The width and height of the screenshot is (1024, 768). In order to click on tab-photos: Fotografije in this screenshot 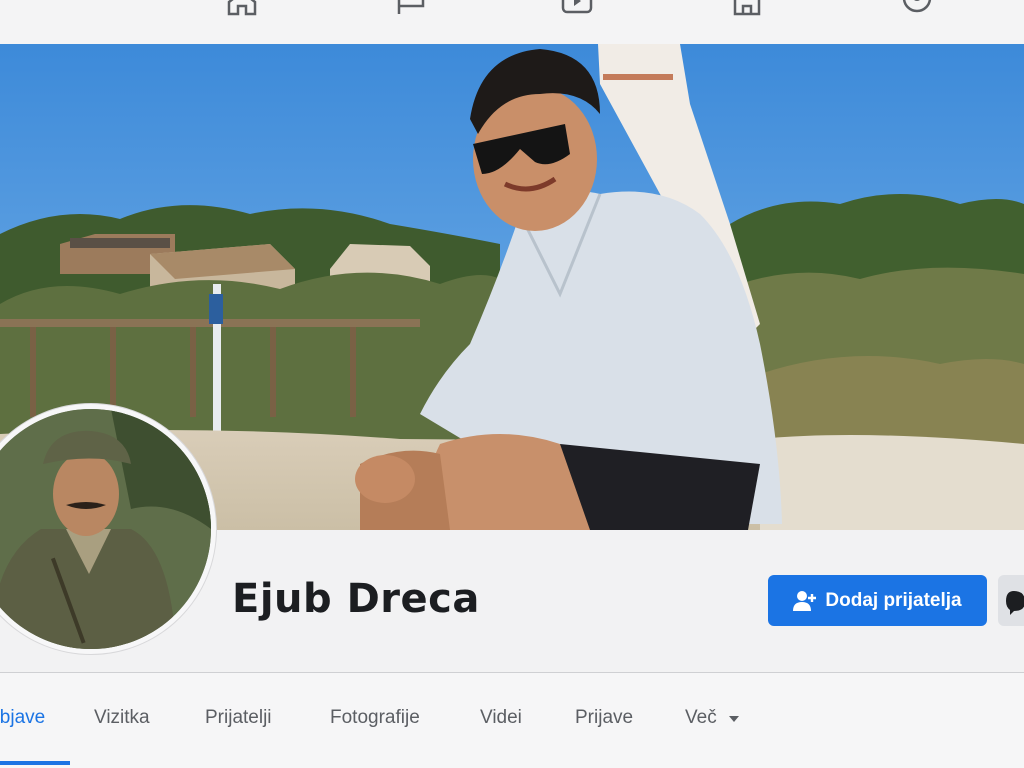, I will do `click(375, 718)`.